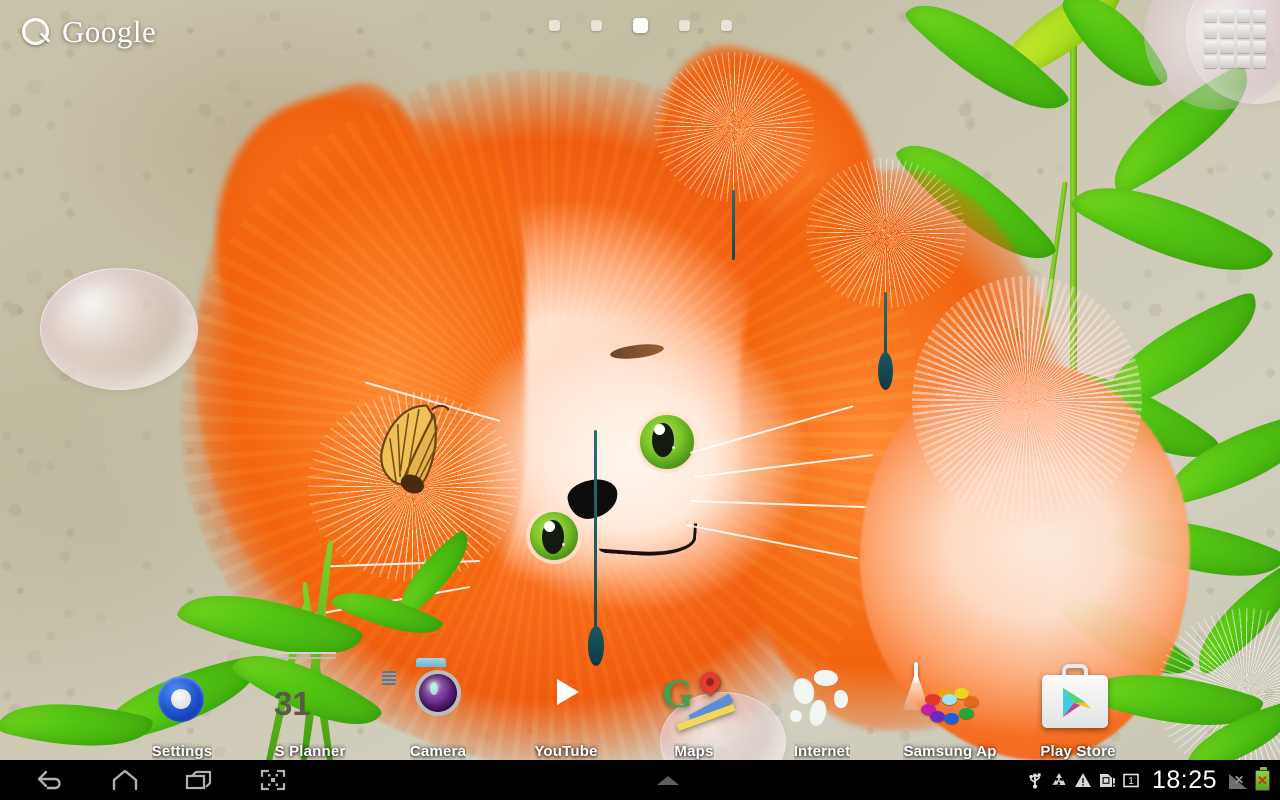  Describe the element at coordinates (1107, 780) in the screenshot. I see `sim-card-icon` at that location.